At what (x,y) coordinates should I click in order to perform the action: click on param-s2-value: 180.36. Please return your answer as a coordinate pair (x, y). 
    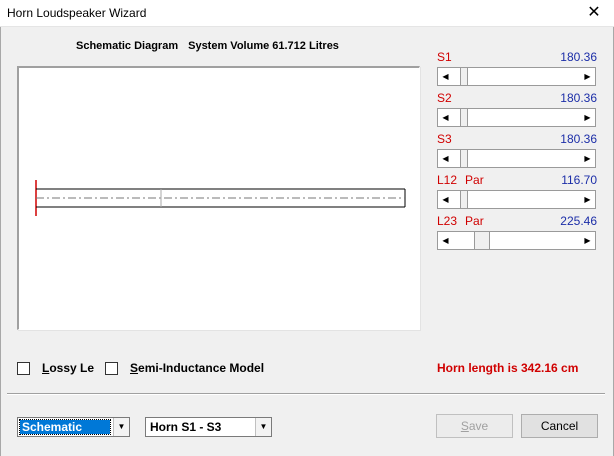
    Looking at the image, I should click on (578, 98).